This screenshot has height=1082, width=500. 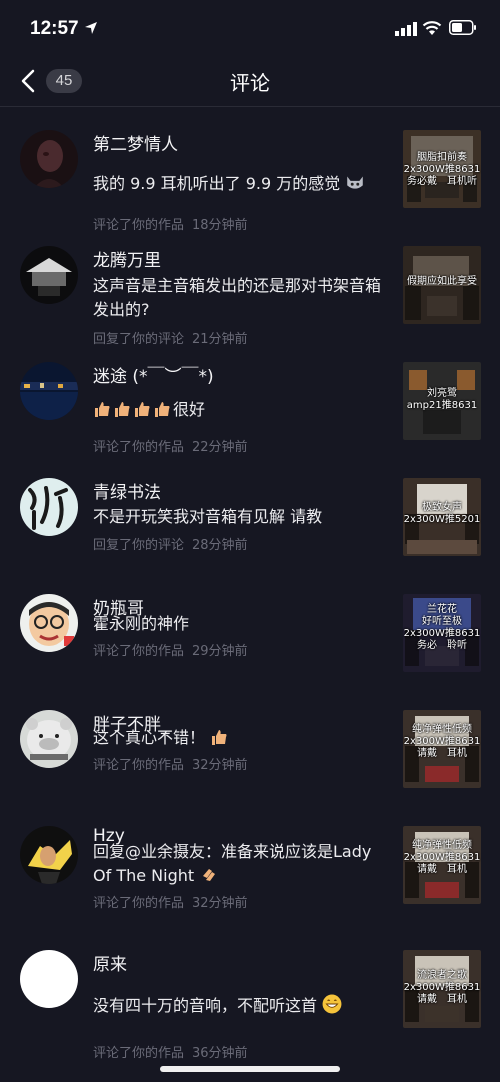 What do you see at coordinates (205, 1005) in the screenshot?
I see `comment-text-content: 没有四十万的音响，不配听这首` at bounding box center [205, 1005].